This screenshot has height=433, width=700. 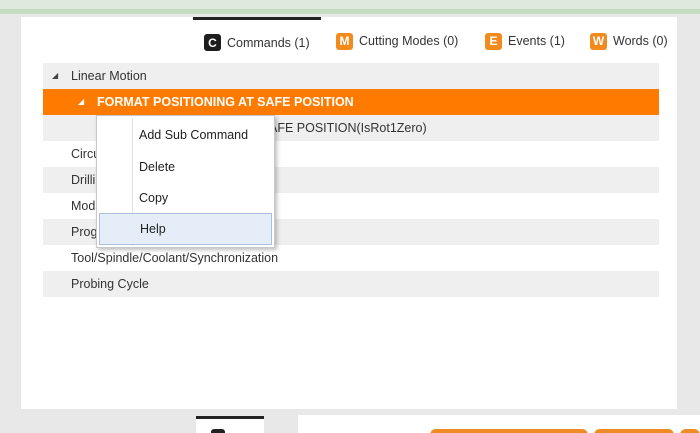 I want to click on bottom-tab-icon, so click(x=218, y=431).